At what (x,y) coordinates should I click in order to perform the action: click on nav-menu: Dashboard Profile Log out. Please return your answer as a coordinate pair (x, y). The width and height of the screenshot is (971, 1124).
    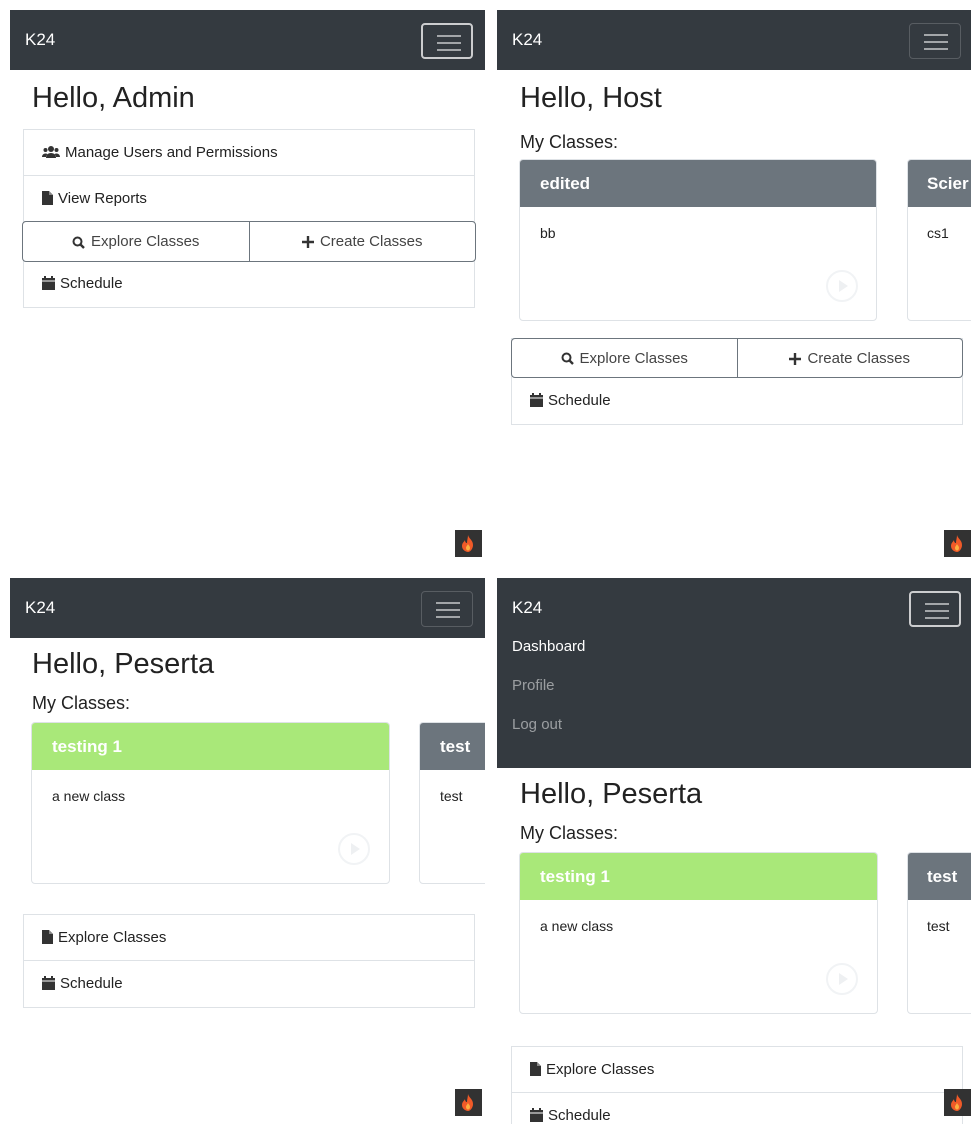
    Looking at the image, I should click on (548, 696).